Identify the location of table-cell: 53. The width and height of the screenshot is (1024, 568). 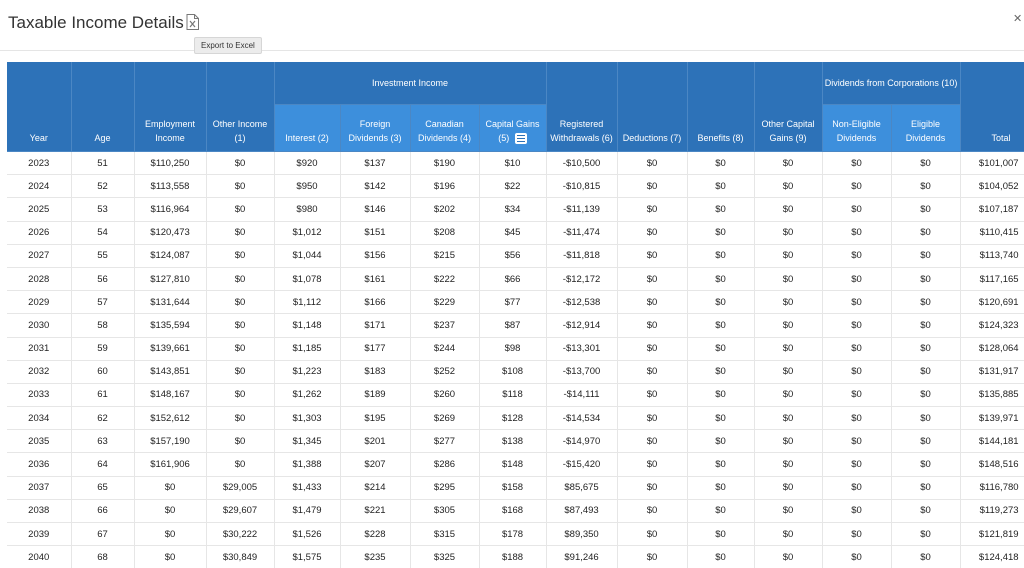
(103, 209).